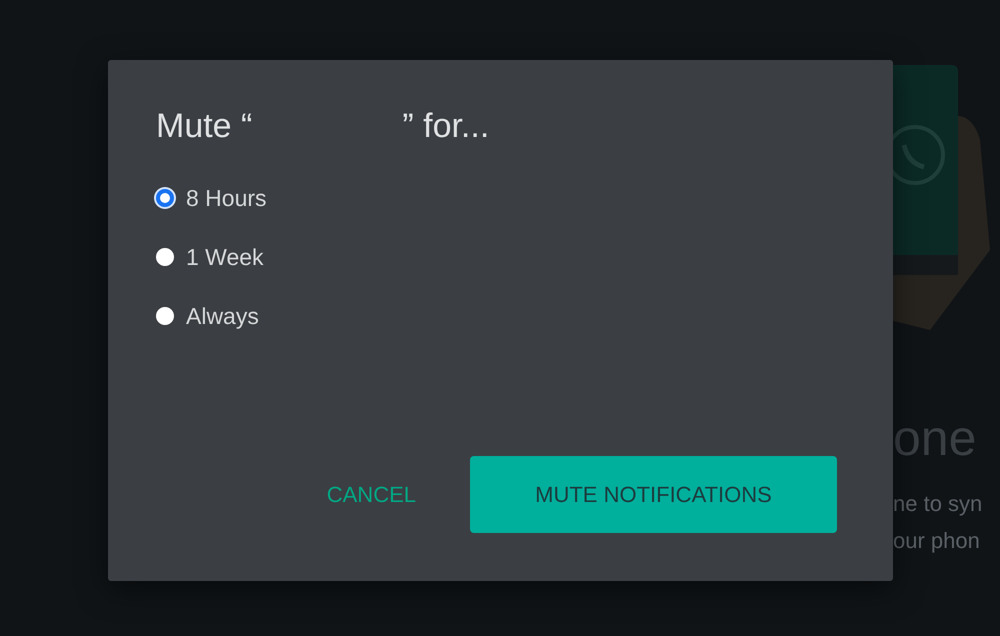 The width and height of the screenshot is (1000, 636). I want to click on background-text: our phon, so click(937, 541).